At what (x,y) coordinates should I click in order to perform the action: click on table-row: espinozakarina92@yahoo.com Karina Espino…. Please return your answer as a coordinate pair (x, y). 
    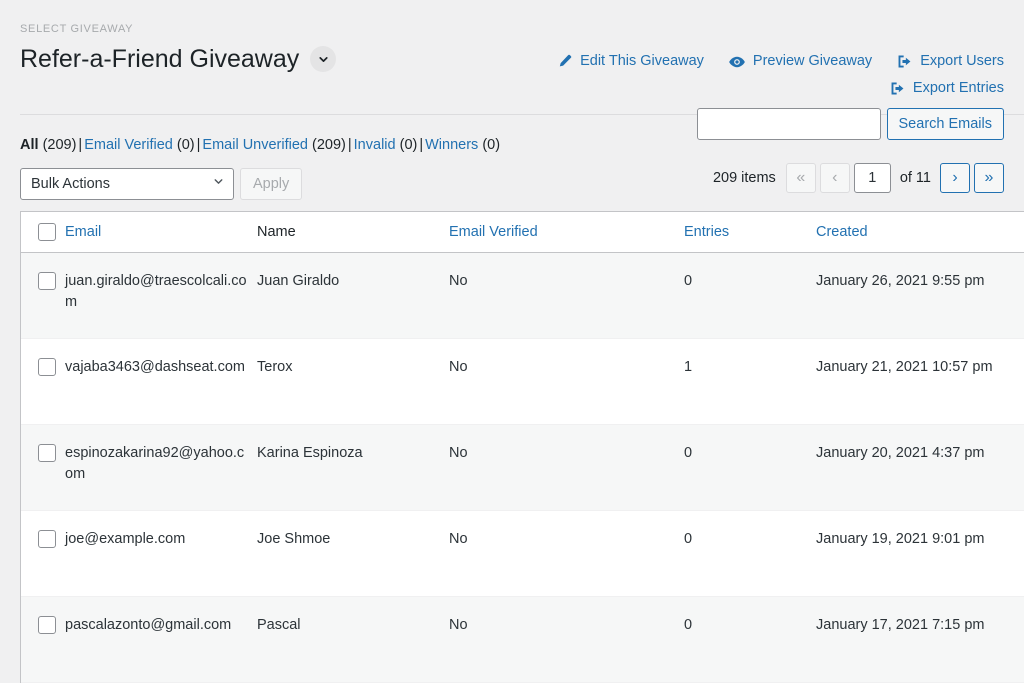
    Looking at the image, I should click on (522, 467).